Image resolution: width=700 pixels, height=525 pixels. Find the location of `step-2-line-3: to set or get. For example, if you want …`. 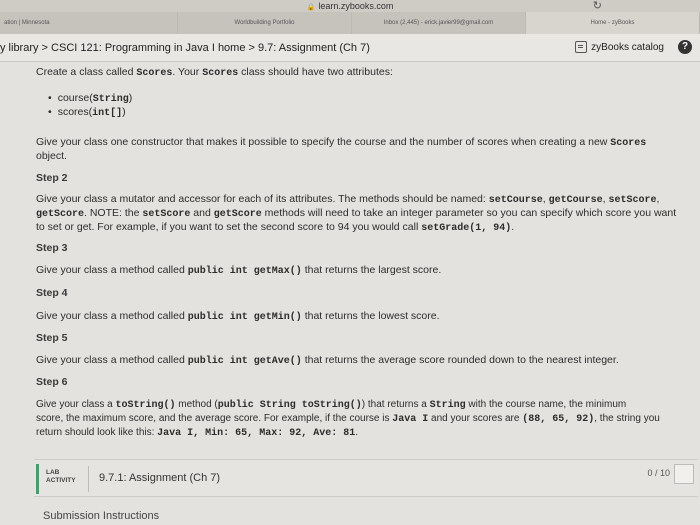

step-2-line-3: to set or get. For example, if you want … is located at coordinates (275, 227).